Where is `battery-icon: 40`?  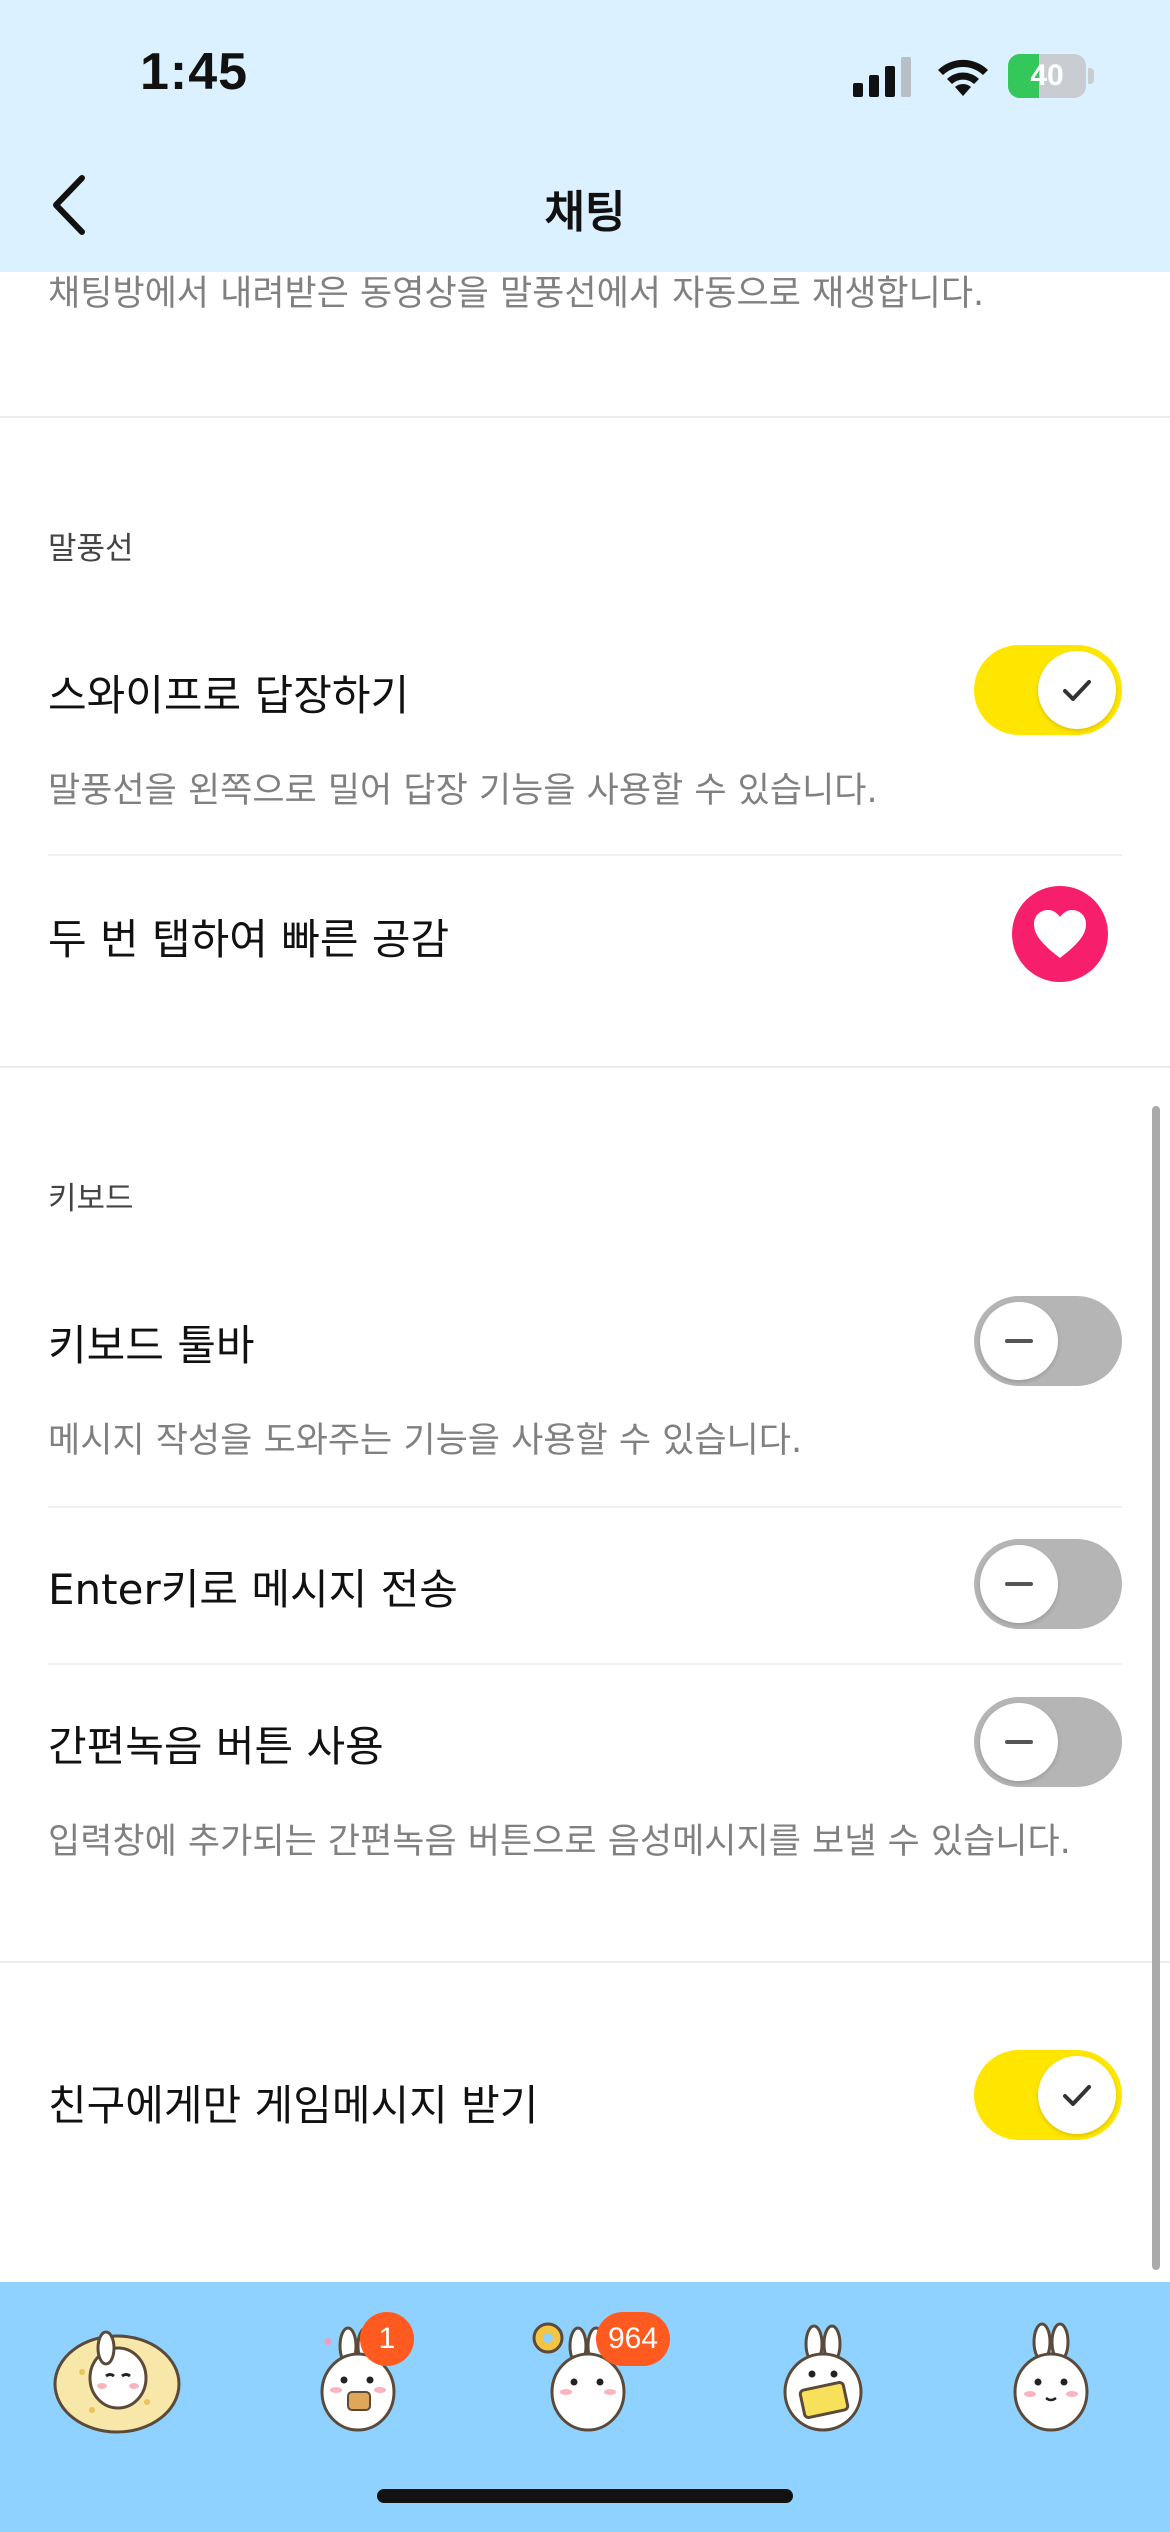 battery-icon: 40 is located at coordinates (1051, 76).